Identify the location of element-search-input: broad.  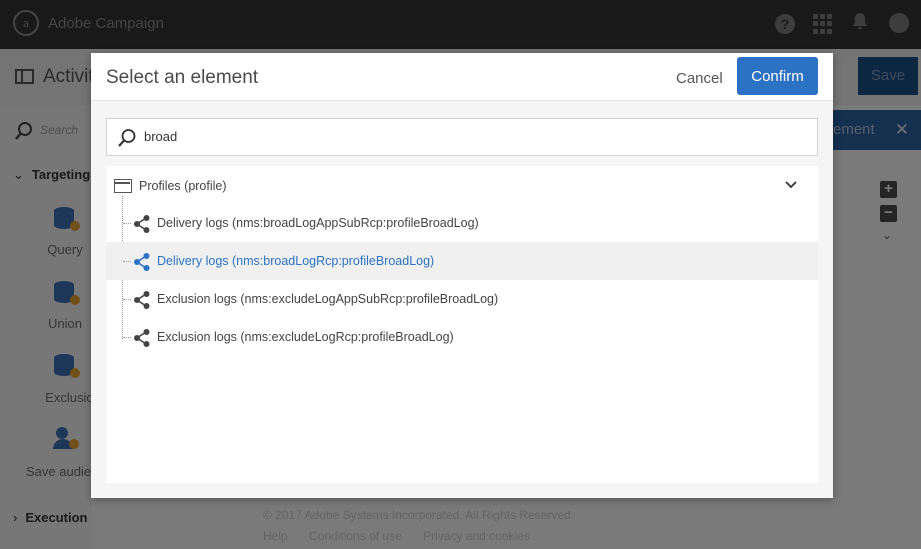
(462, 137).